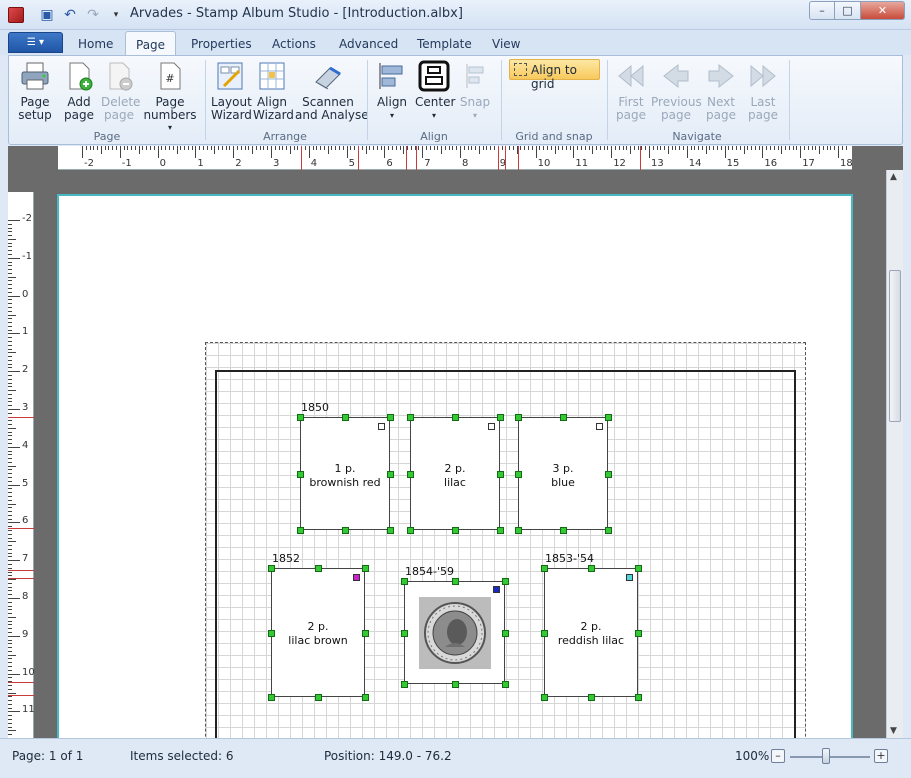 This screenshot has width=911, height=778. I want to click on align-to-grid-button: Align to grid, so click(554, 75).